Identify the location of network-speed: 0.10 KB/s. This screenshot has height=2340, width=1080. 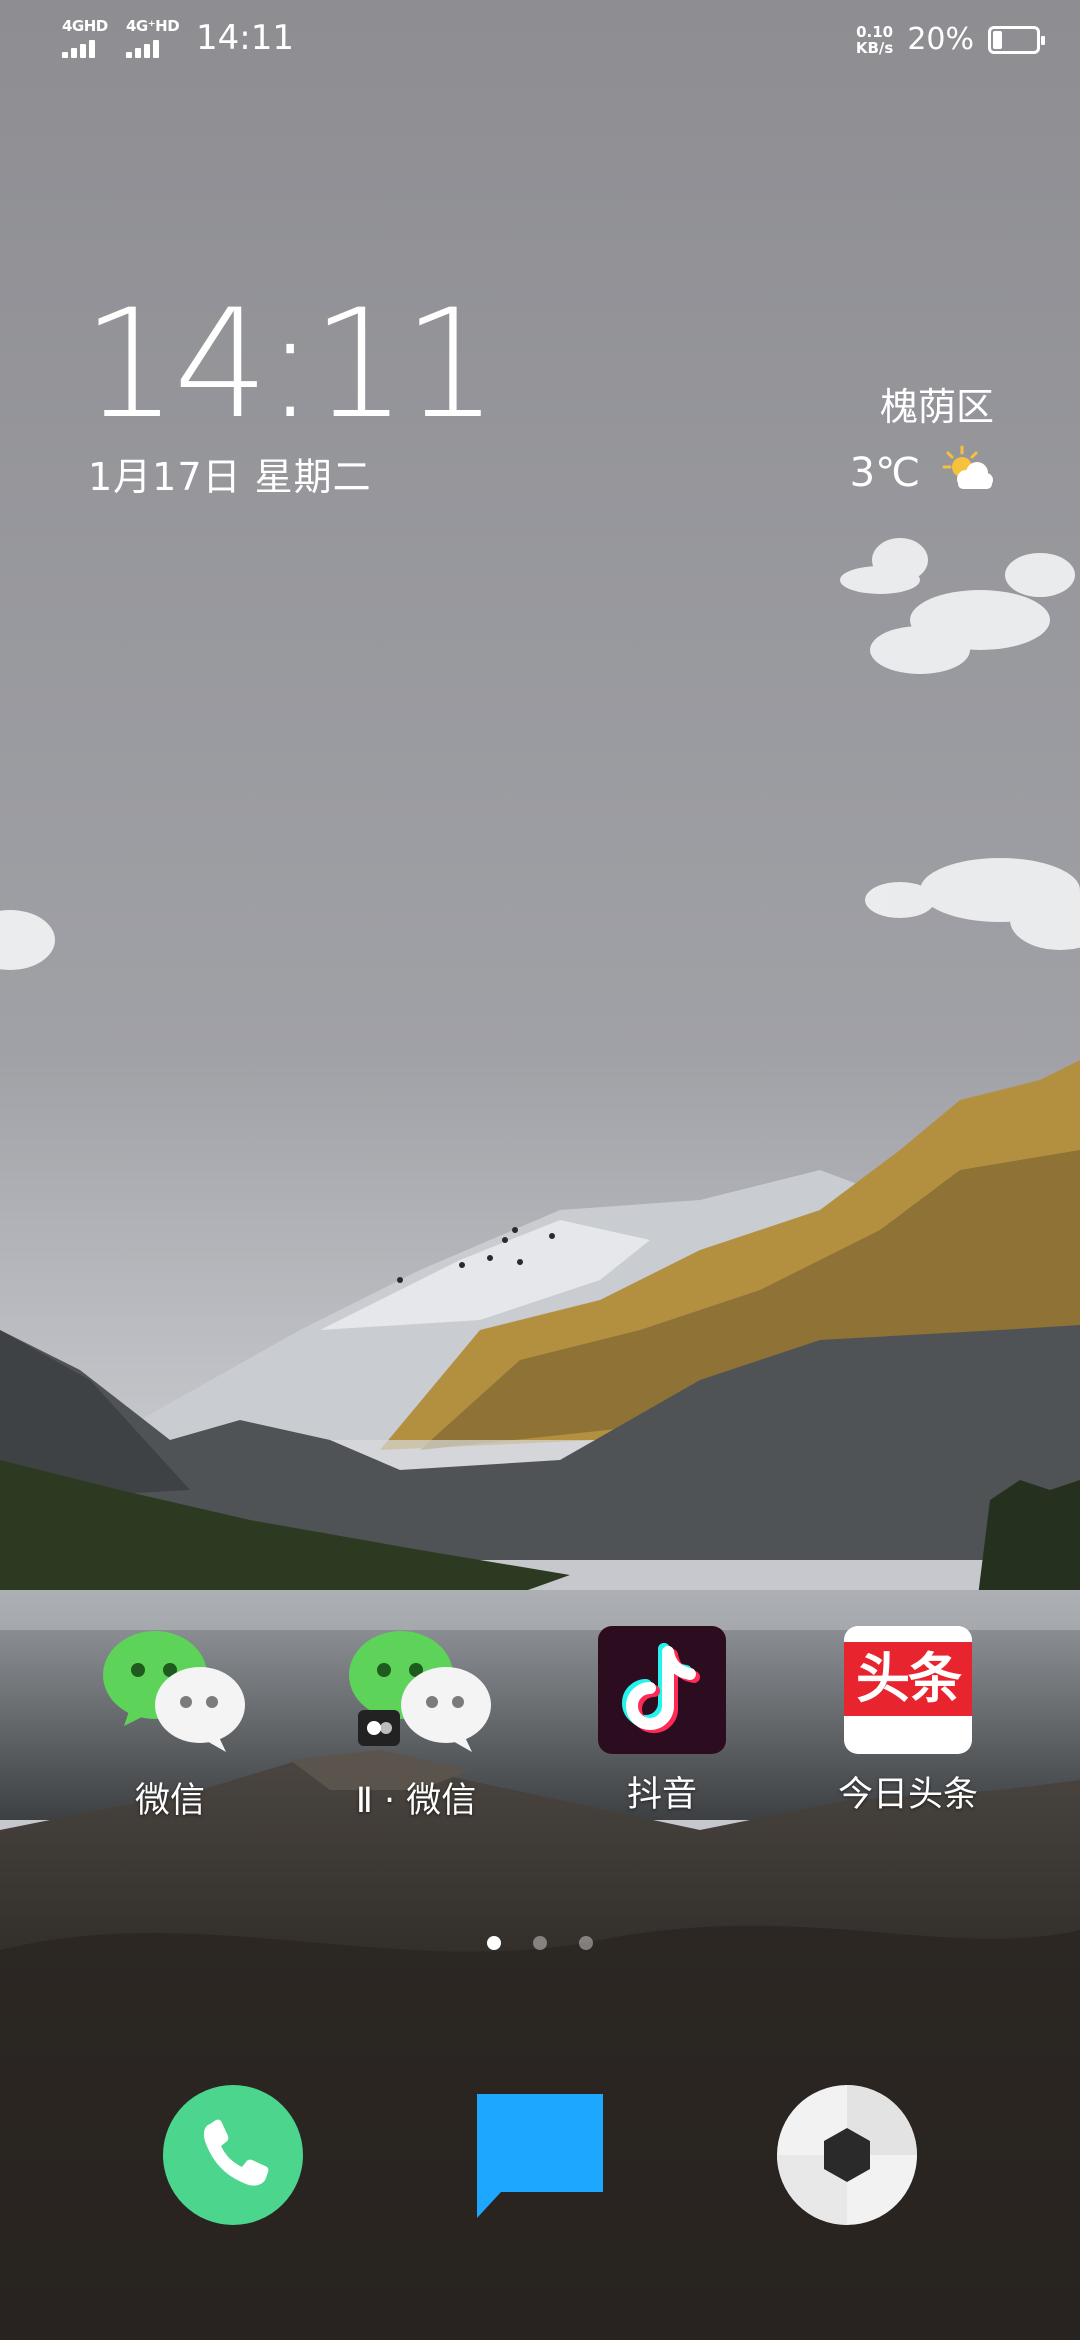
(874, 40).